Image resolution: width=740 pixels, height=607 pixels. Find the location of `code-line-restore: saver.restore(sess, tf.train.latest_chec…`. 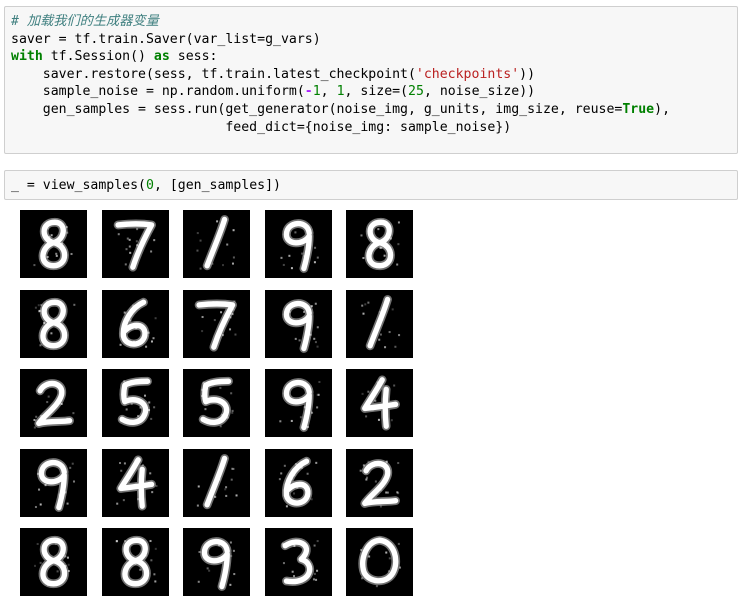

code-line-restore: saver.restore(sess, tf.train.latest_chec… is located at coordinates (213, 74).